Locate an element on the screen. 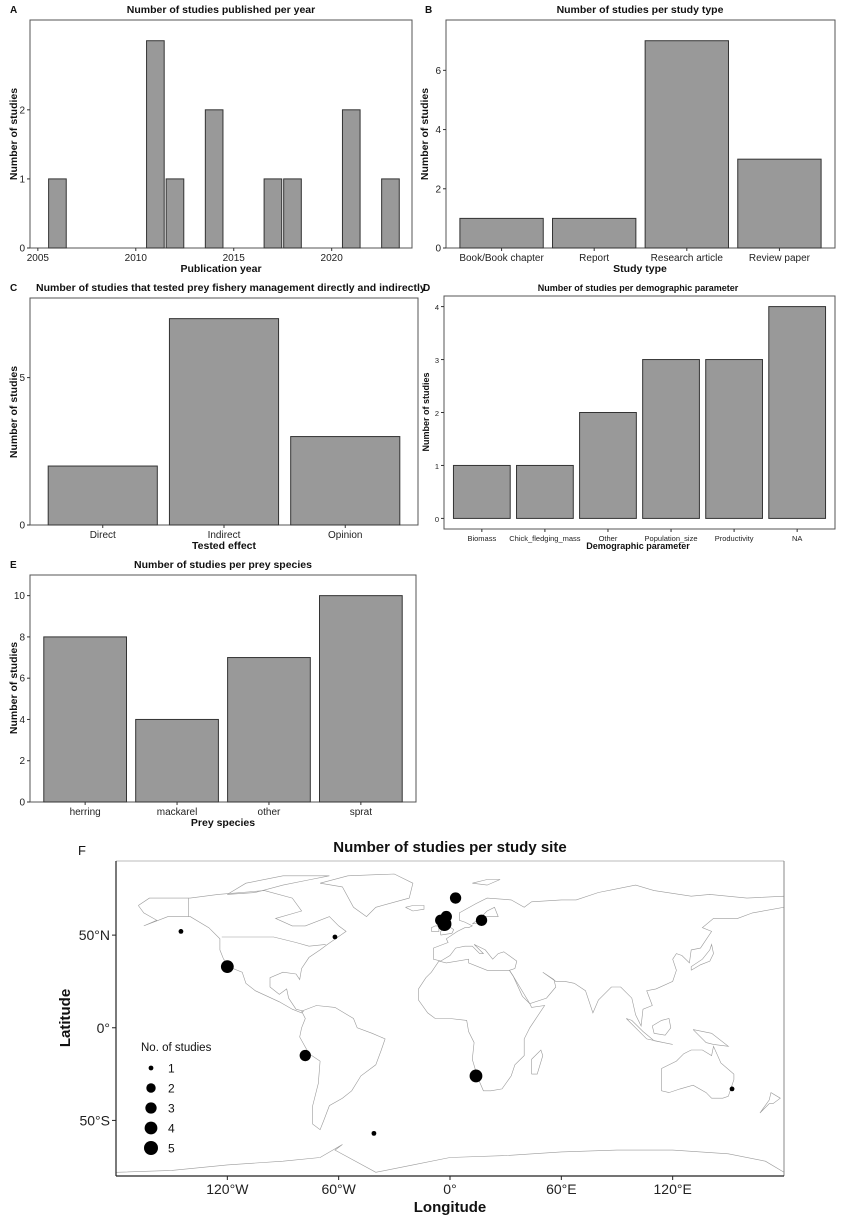 The height and width of the screenshot is (1222, 842). y-axis-label-e: Number of studies is located at coordinates (14, 688).